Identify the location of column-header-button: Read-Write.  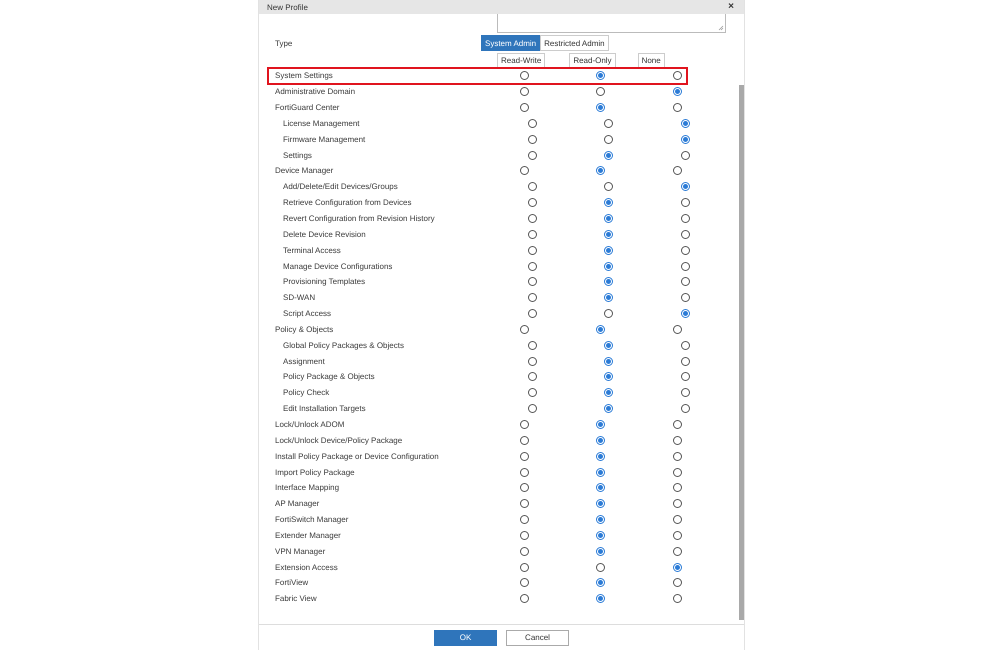
(521, 60).